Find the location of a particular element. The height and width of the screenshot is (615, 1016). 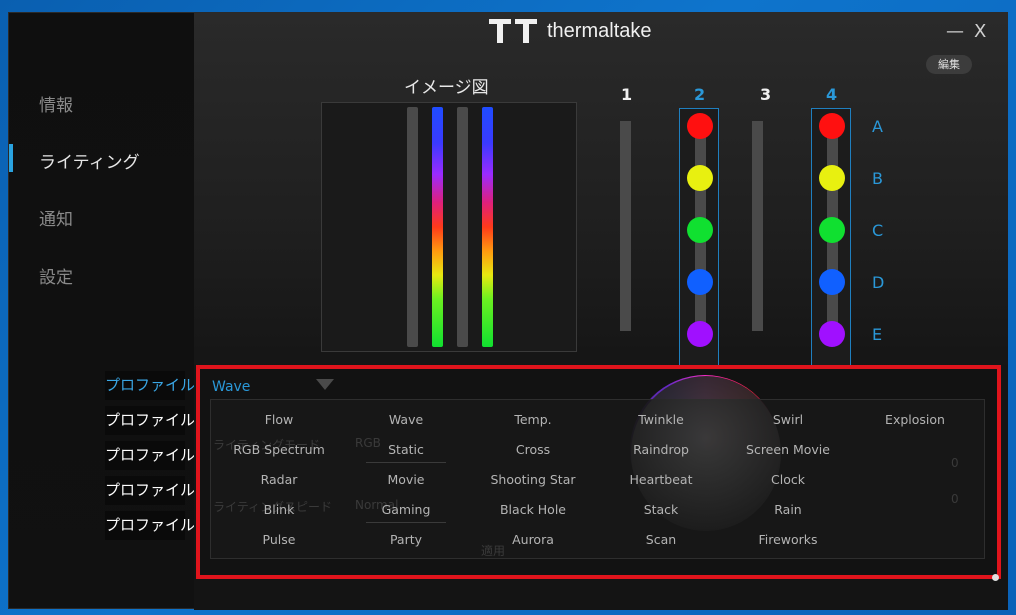

profile-2-button: プロファイル 2 is located at coordinates (157, 420).